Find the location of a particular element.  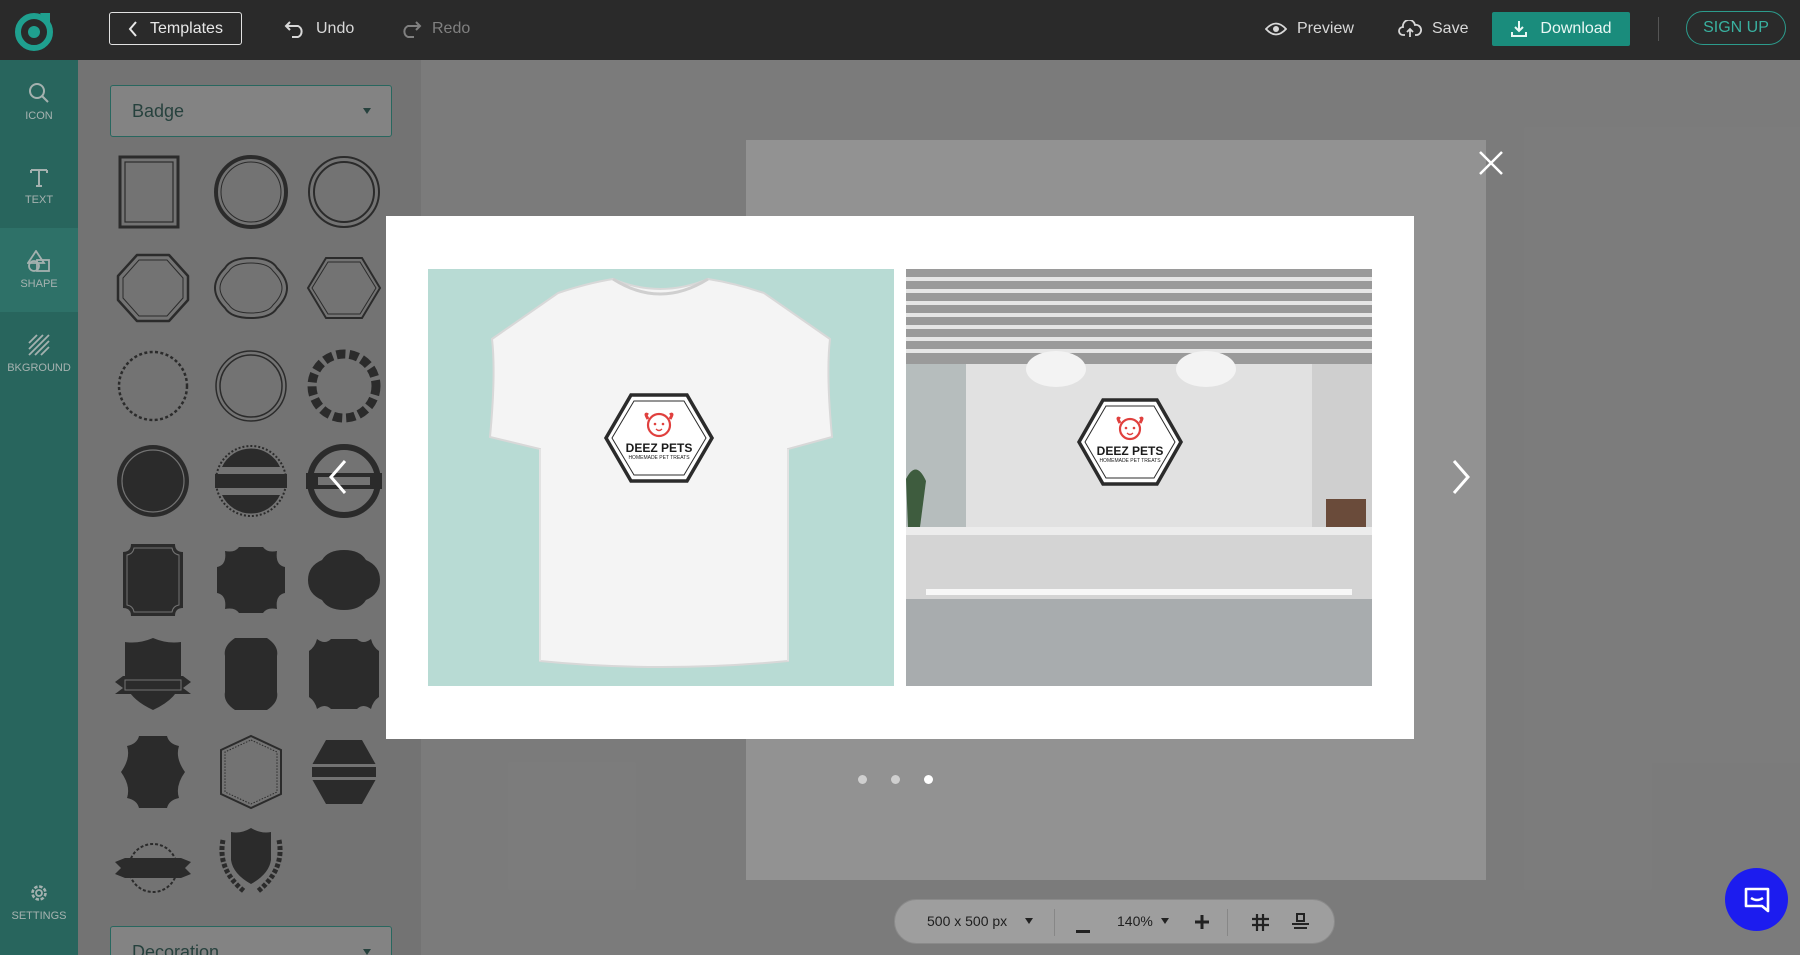

slide-dot-active is located at coordinates (928, 779).